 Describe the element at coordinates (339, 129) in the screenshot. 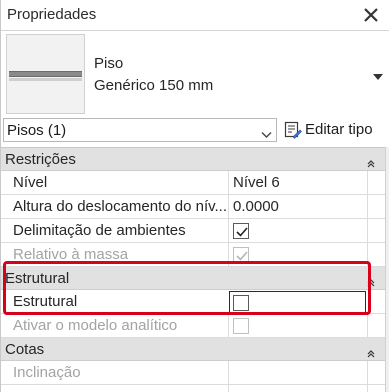

I see `edit-type-label: Editar tipo` at that location.